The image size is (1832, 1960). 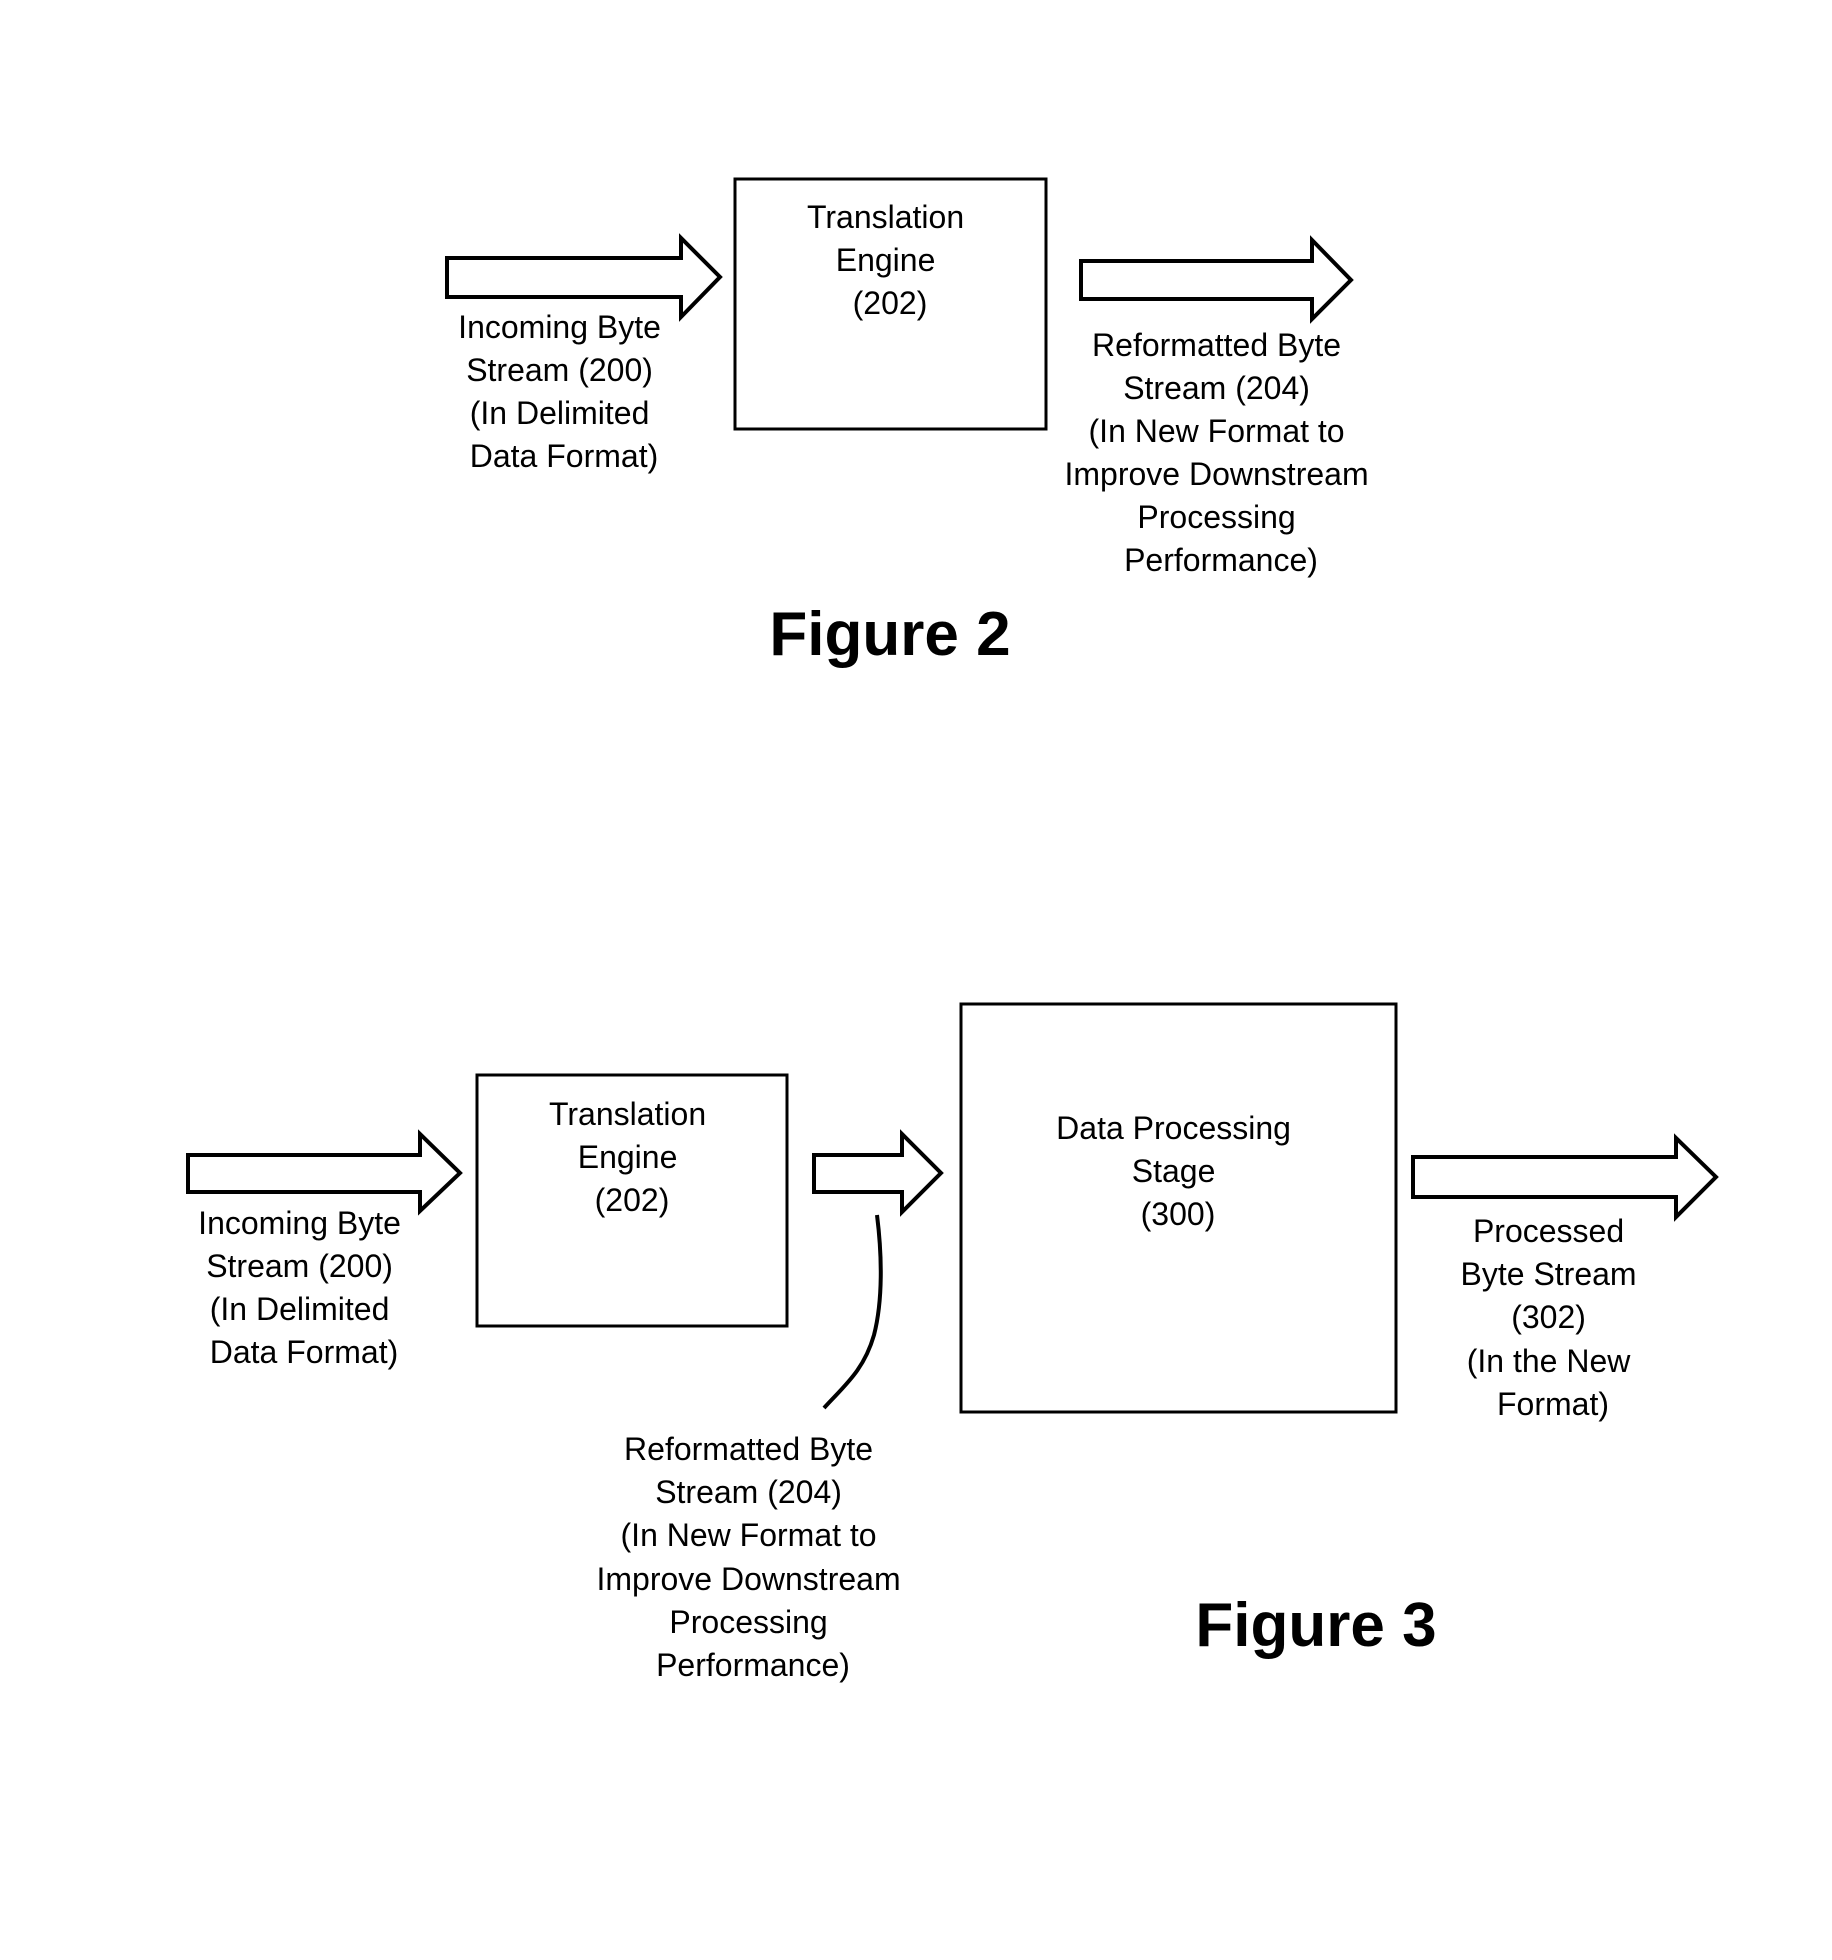 What do you see at coordinates (852, 1312) in the screenshot?
I see `leader-line` at bounding box center [852, 1312].